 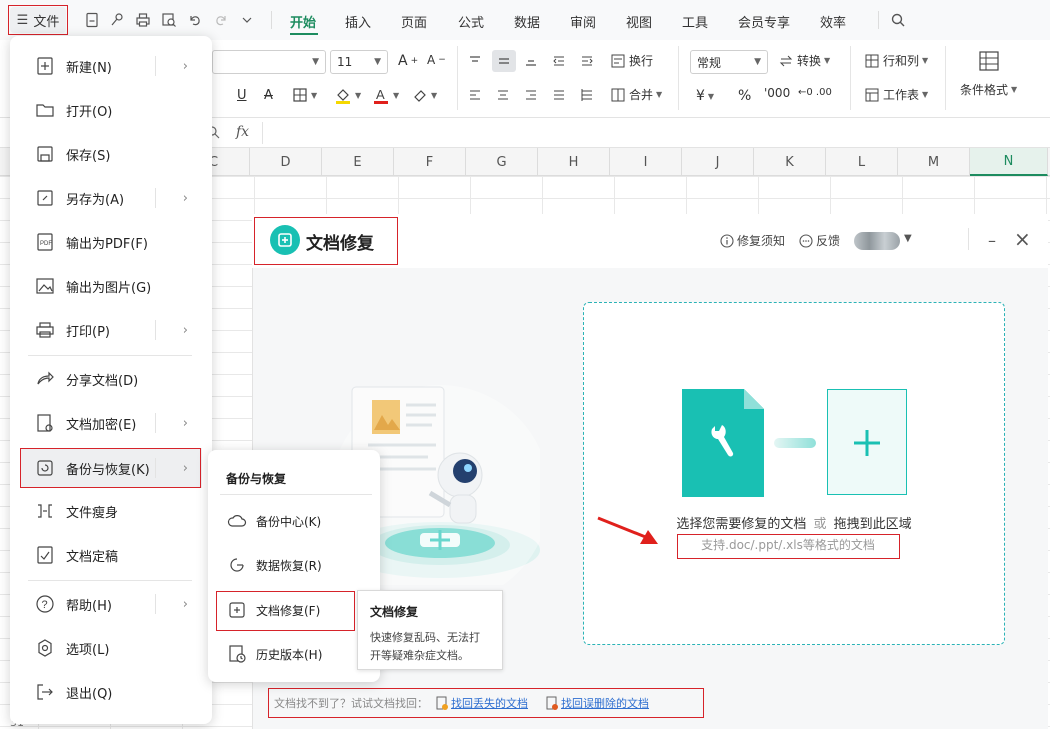 What do you see at coordinates (358, 162) in the screenshot?
I see `column-header-cell: E` at bounding box center [358, 162].